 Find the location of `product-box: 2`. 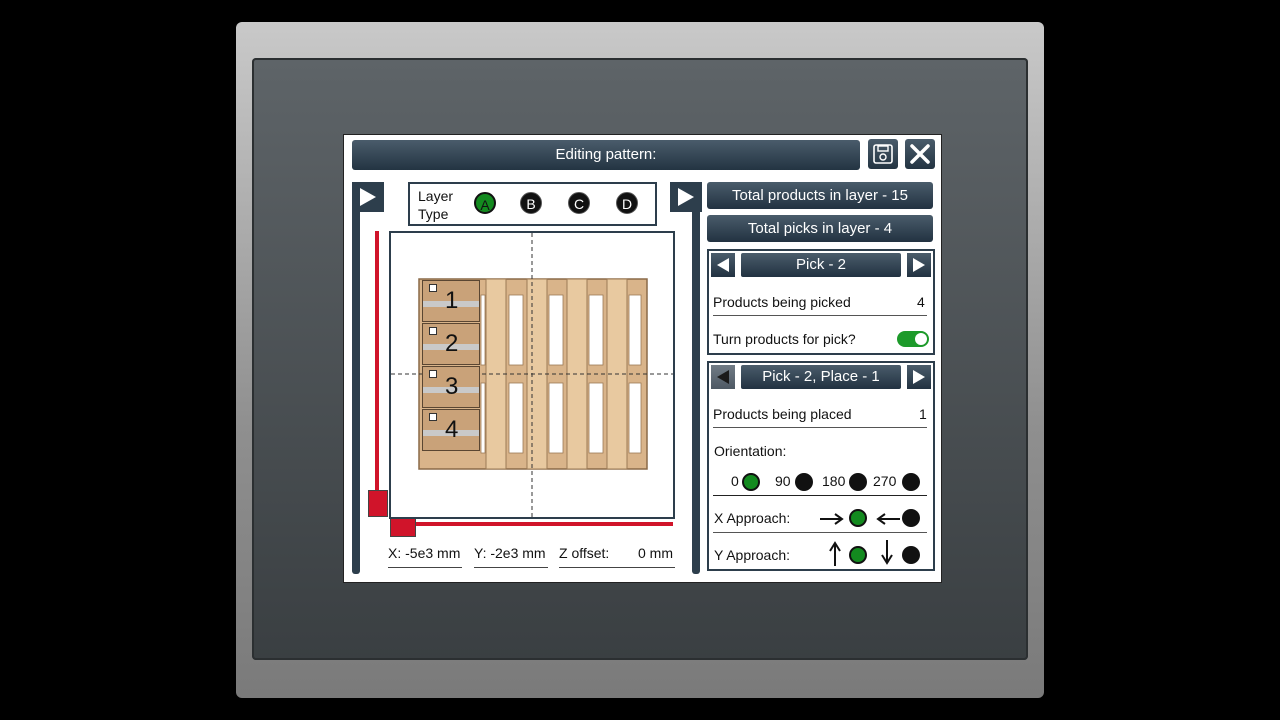

product-box: 2 is located at coordinates (451, 344).